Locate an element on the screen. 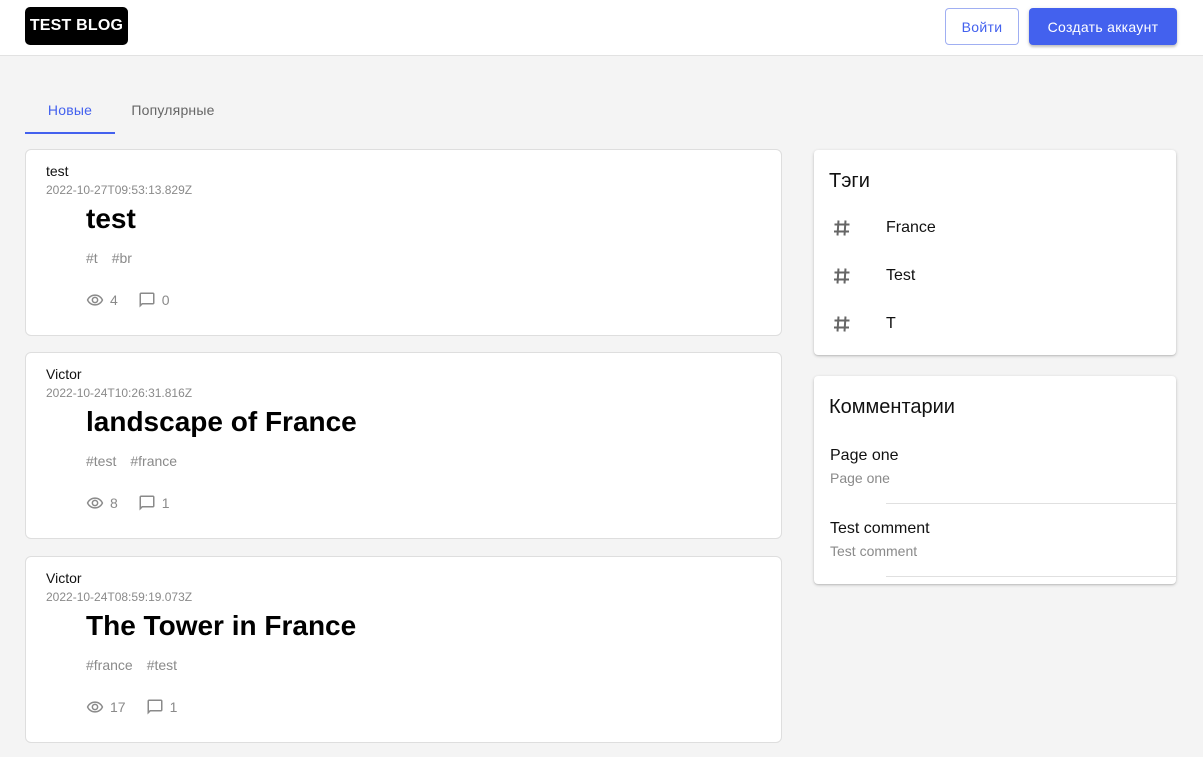  tag-item-france: France is located at coordinates (995, 228).